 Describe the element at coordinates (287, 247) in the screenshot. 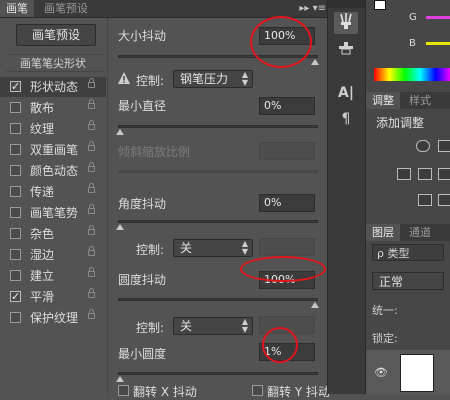

I see `angle-control-disabled-field` at that location.